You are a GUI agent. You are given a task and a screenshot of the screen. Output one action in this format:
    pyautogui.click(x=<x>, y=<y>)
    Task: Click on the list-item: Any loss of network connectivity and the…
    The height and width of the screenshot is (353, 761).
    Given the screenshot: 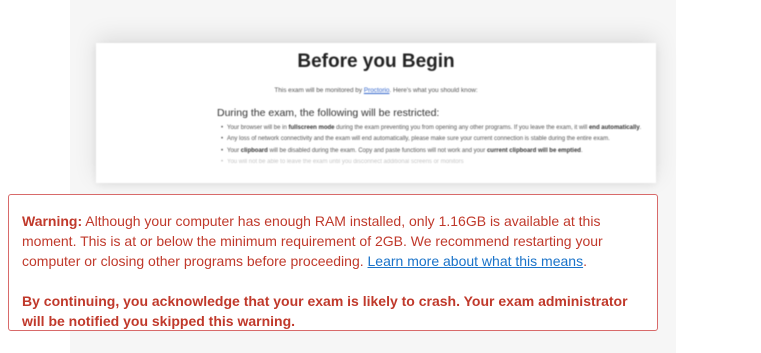 What is the action you would take?
    pyautogui.click(x=432, y=139)
    